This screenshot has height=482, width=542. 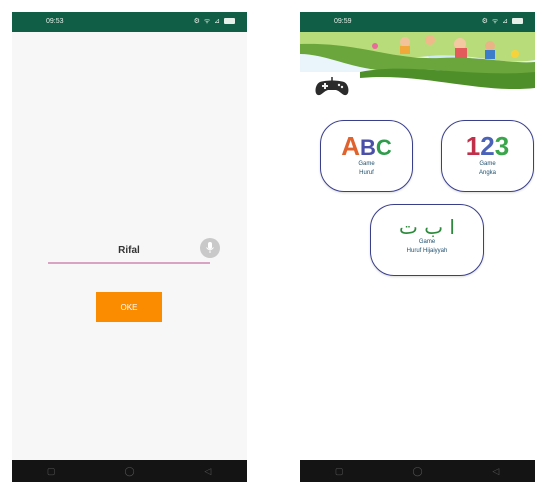 I want to click on ok-button: OKE, so click(x=129, y=307).